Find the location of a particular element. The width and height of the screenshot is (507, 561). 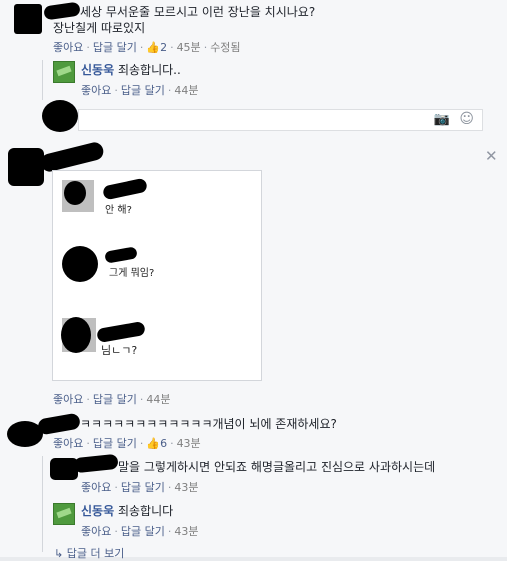

reply-input: 📷 ☺ is located at coordinates (280, 120).